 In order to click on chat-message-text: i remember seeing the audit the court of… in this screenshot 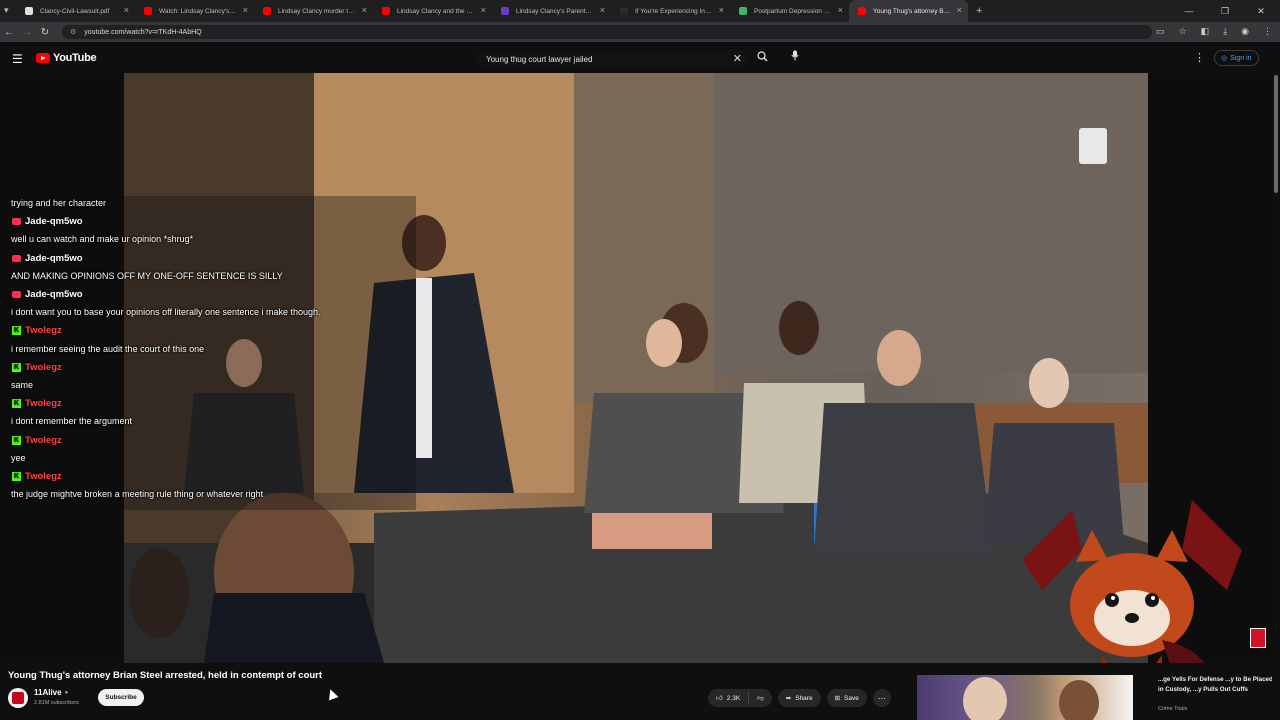, I will do `click(108, 348)`.